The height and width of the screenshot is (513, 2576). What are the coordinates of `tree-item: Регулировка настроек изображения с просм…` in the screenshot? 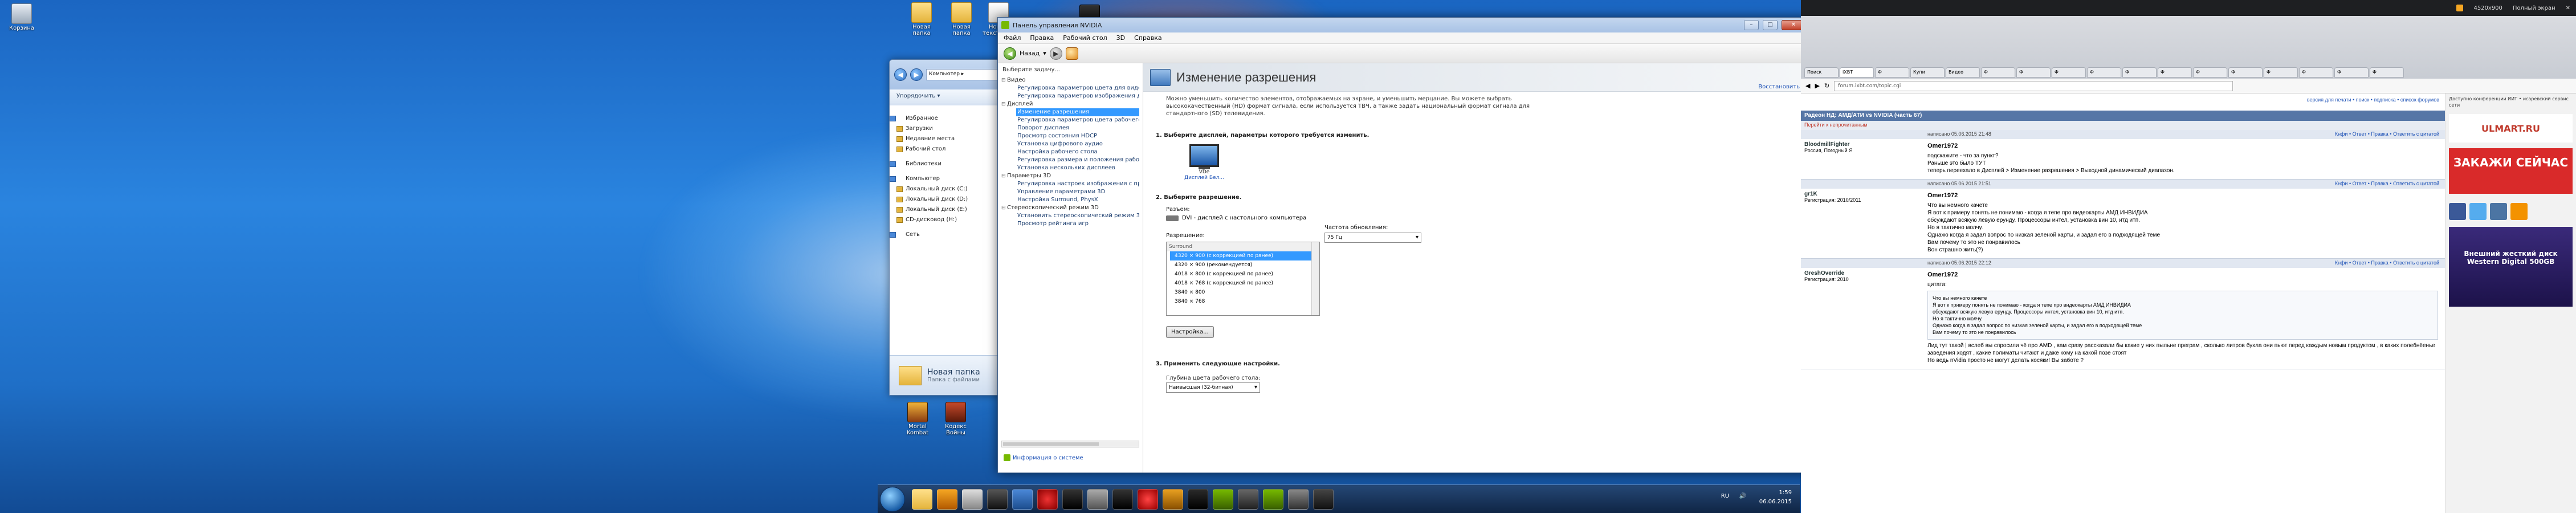 It's located at (1070, 184).